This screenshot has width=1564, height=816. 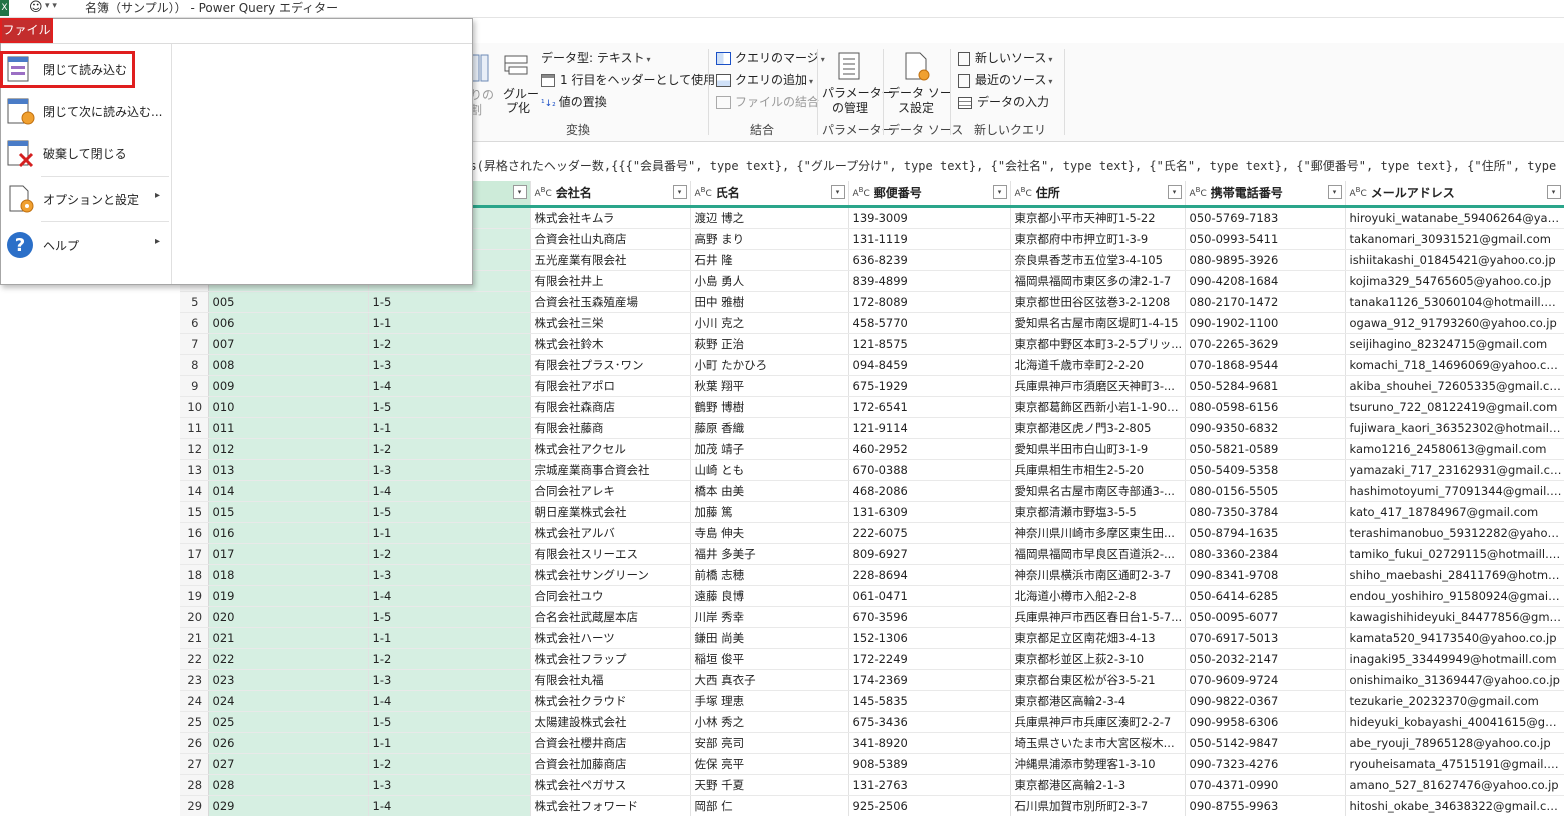 What do you see at coordinates (610, 533) in the screenshot?
I see `table-cell: 株式会社アルバ` at bounding box center [610, 533].